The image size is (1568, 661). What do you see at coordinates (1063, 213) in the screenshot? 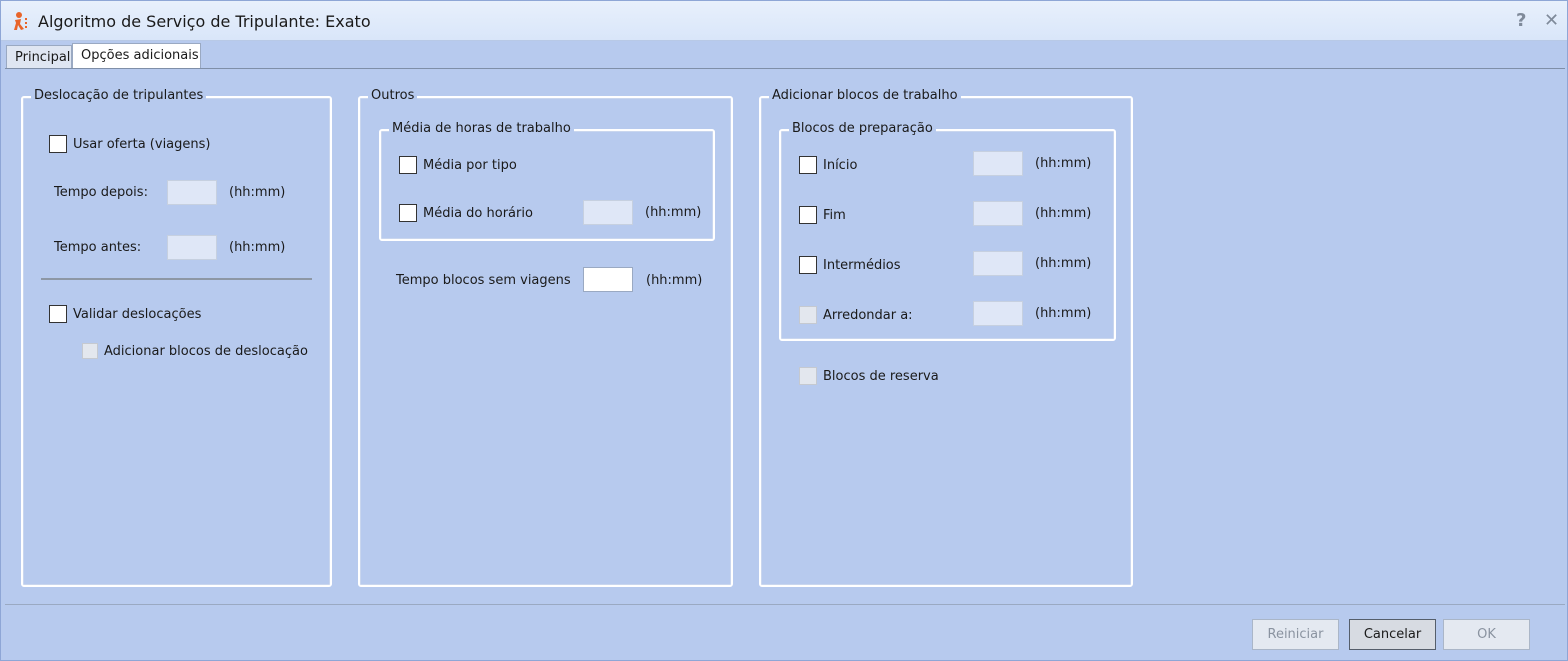
I see `prep-end-unit: (hh:mm)` at bounding box center [1063, 213].